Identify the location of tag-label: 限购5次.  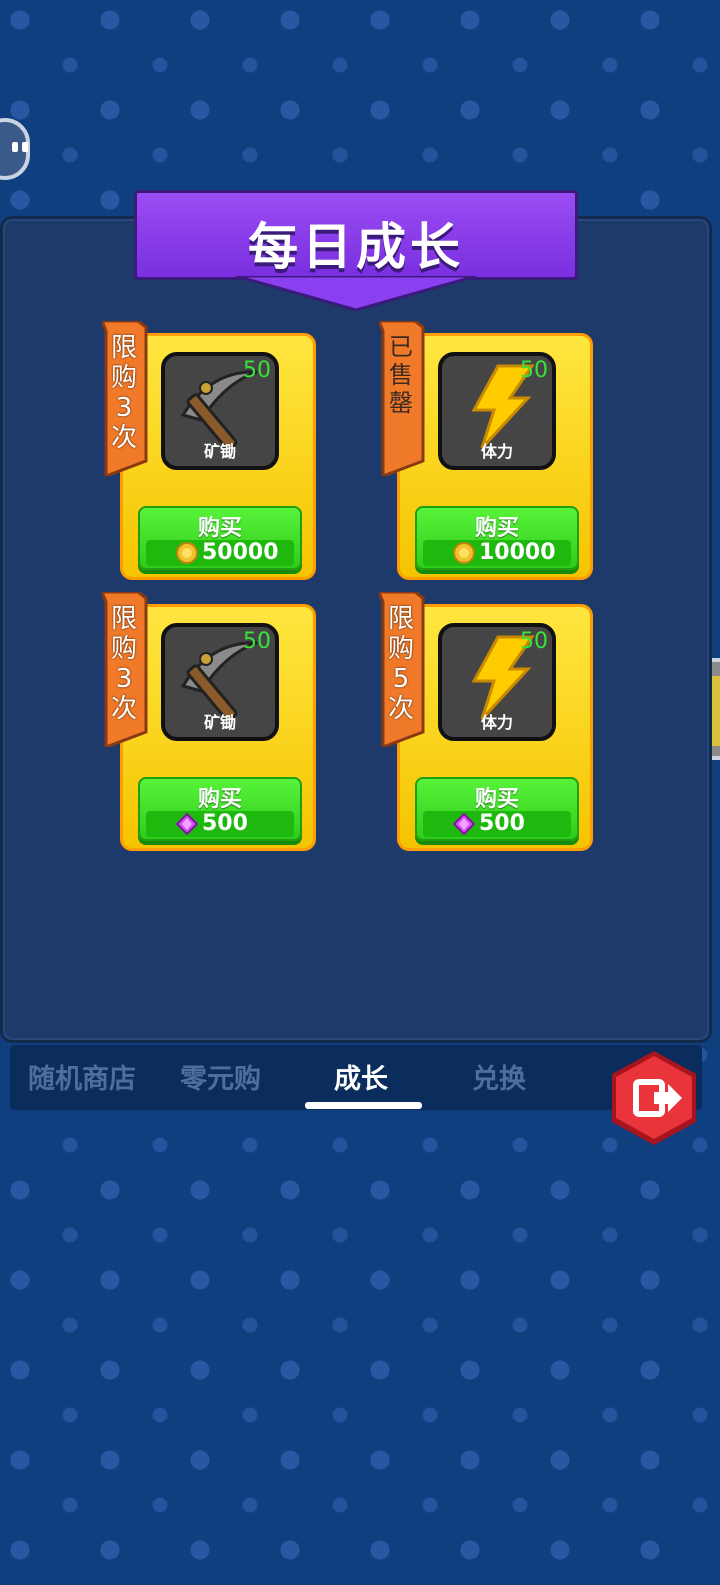
(401, 664).